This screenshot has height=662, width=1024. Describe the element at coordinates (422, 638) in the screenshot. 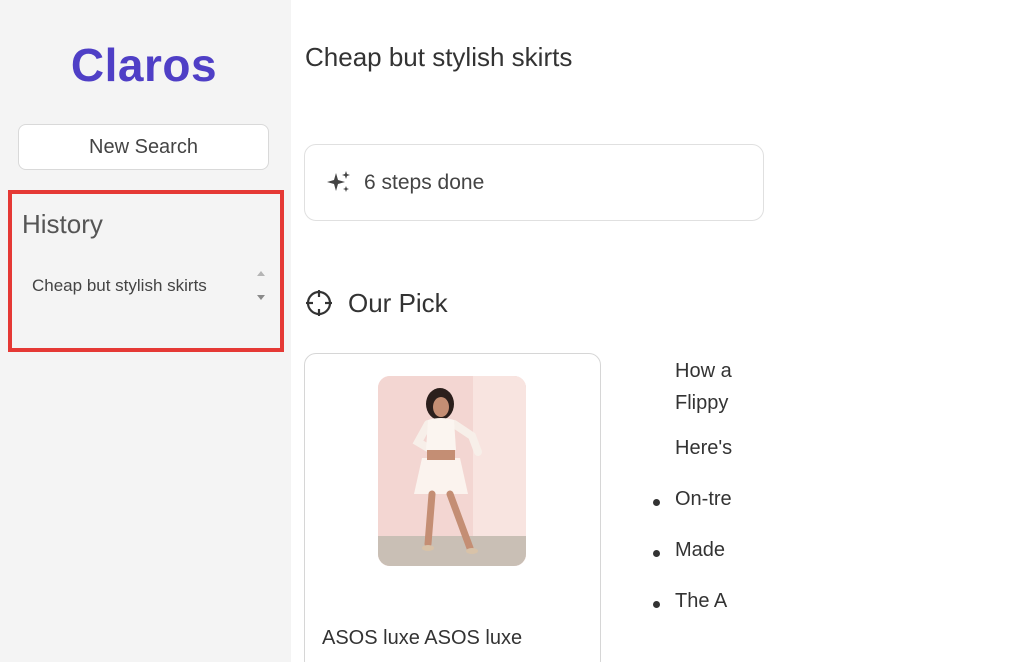

I see `product-name: ASOS luxe ASOS luxe` at that location.